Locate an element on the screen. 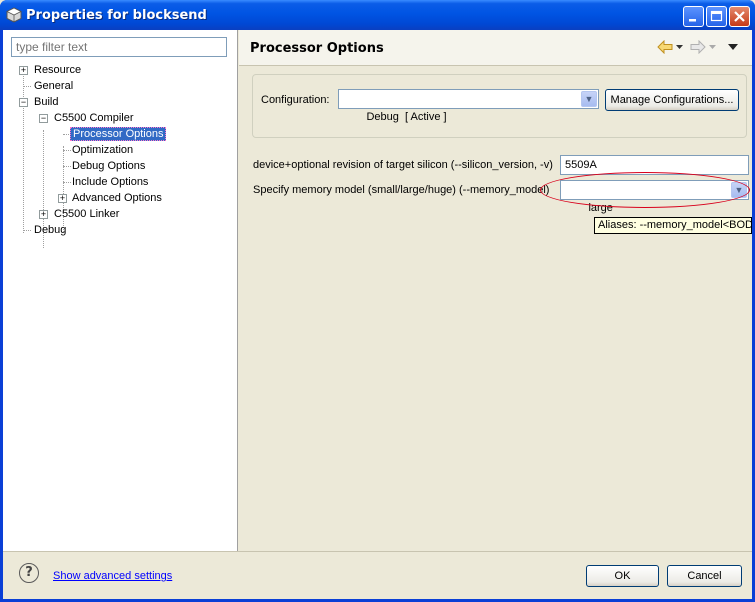 The image size is (755, 602). close-icon is located at coordinates (739, 16).